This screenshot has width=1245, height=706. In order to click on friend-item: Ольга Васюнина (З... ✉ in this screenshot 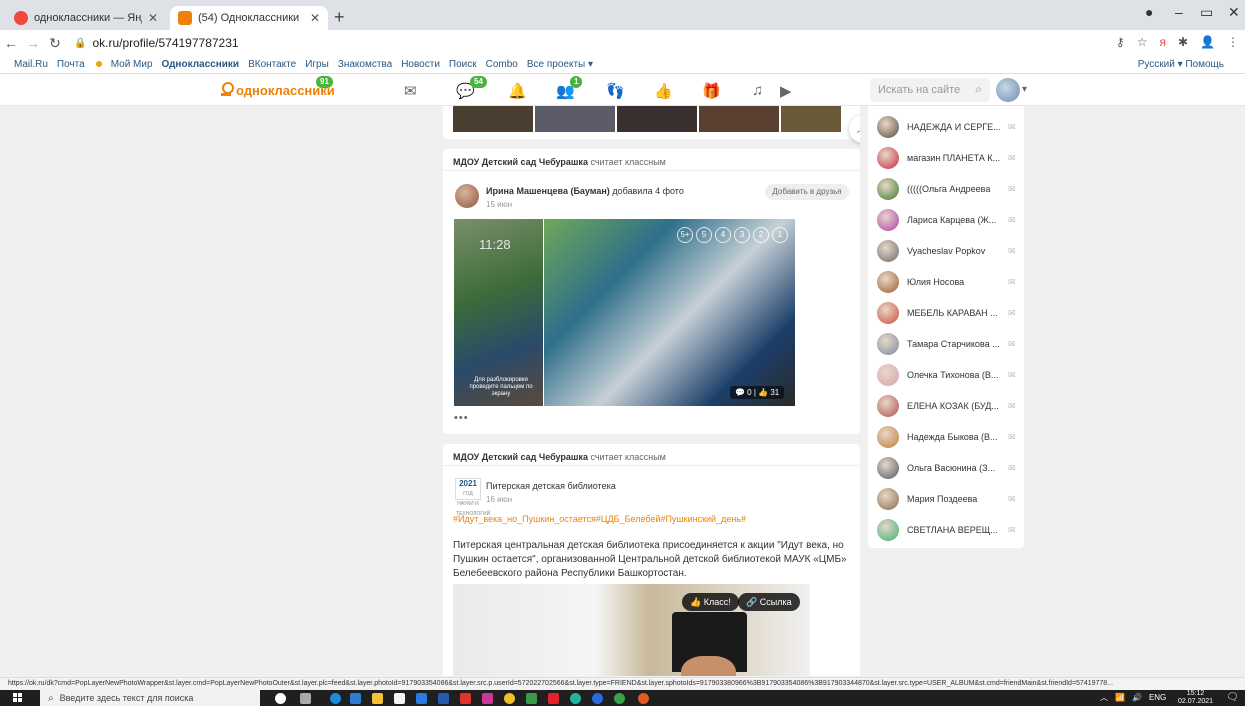, I will do `click(946, 468)`.